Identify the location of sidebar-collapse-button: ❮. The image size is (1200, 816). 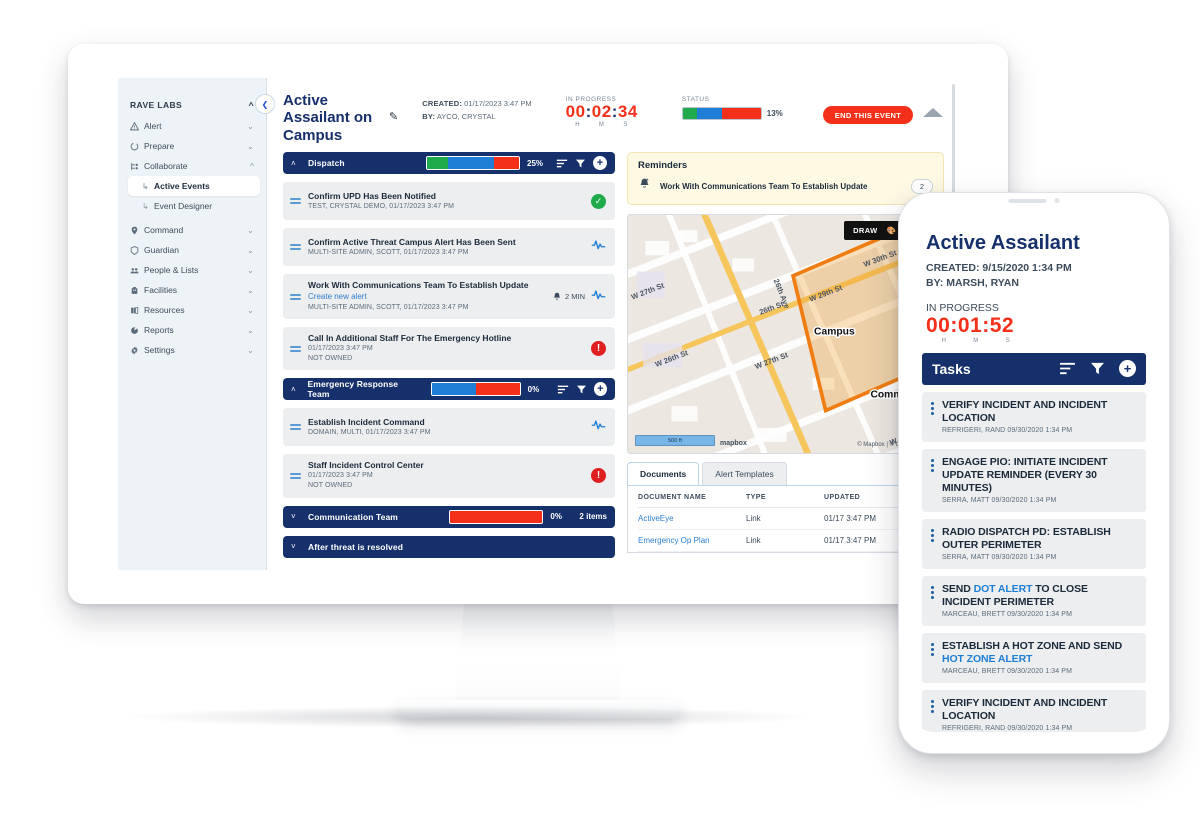
(265, 104).